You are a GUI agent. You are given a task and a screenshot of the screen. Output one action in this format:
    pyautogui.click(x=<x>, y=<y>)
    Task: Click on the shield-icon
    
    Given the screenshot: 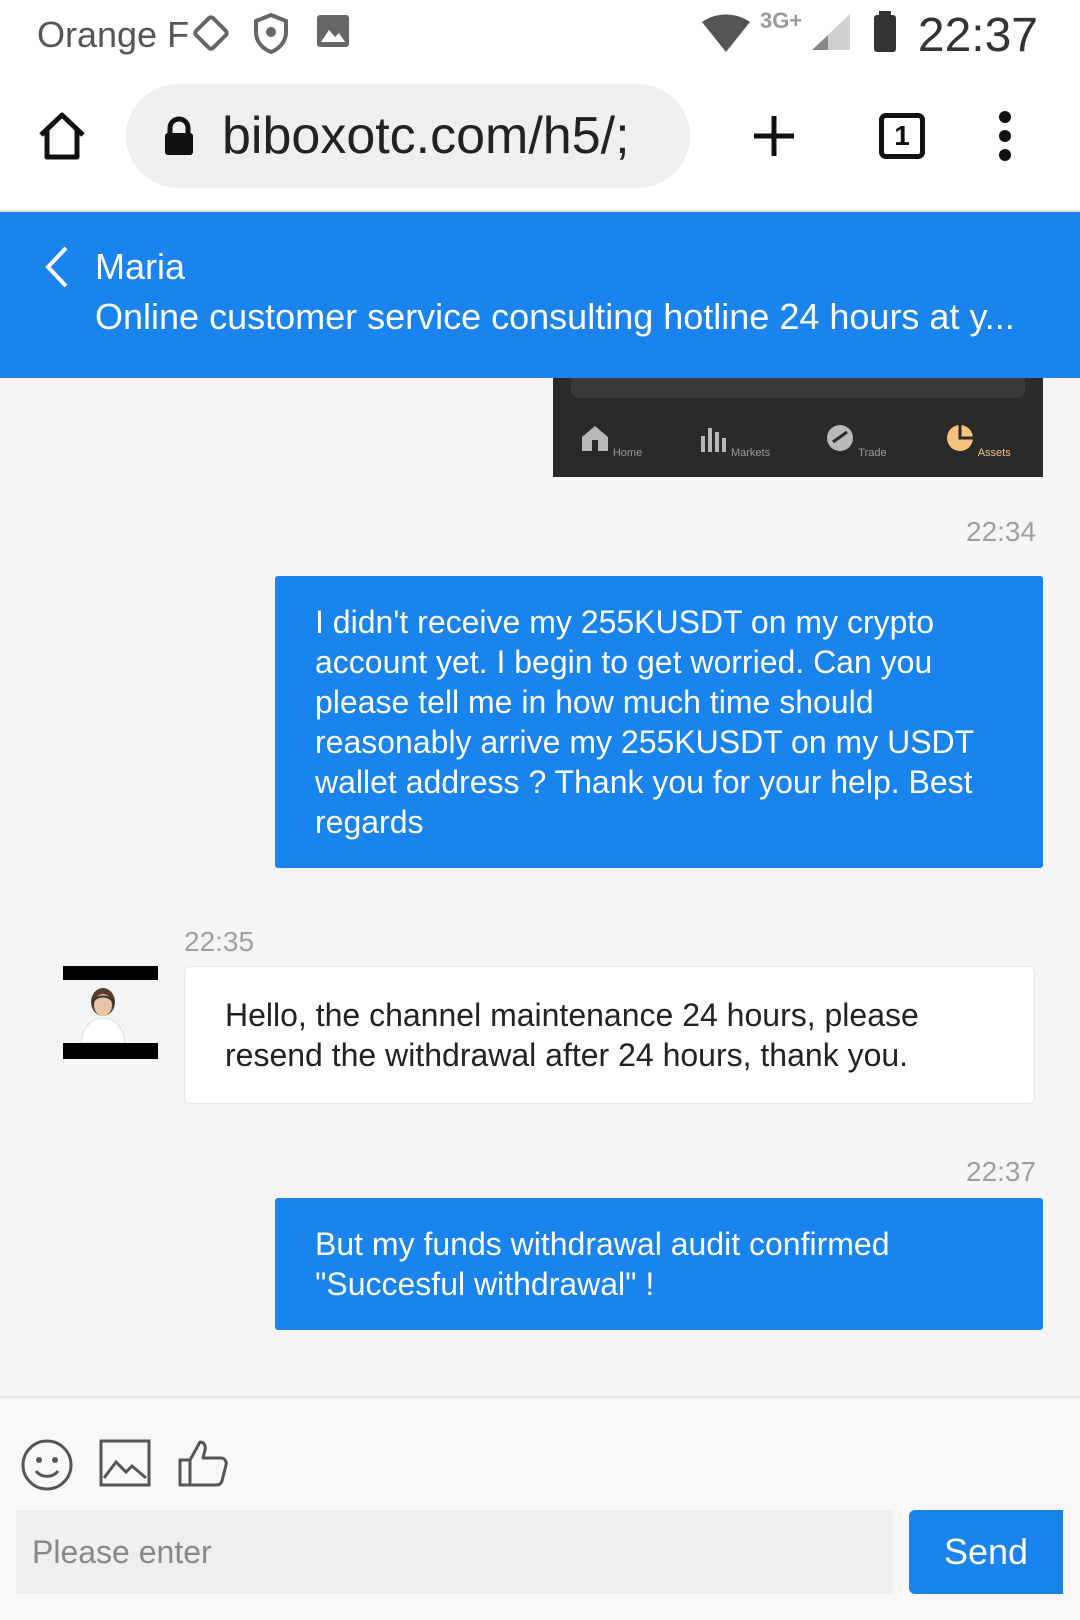 What is the action you would take?
    pyautogui.click(x=271, y=33)
    